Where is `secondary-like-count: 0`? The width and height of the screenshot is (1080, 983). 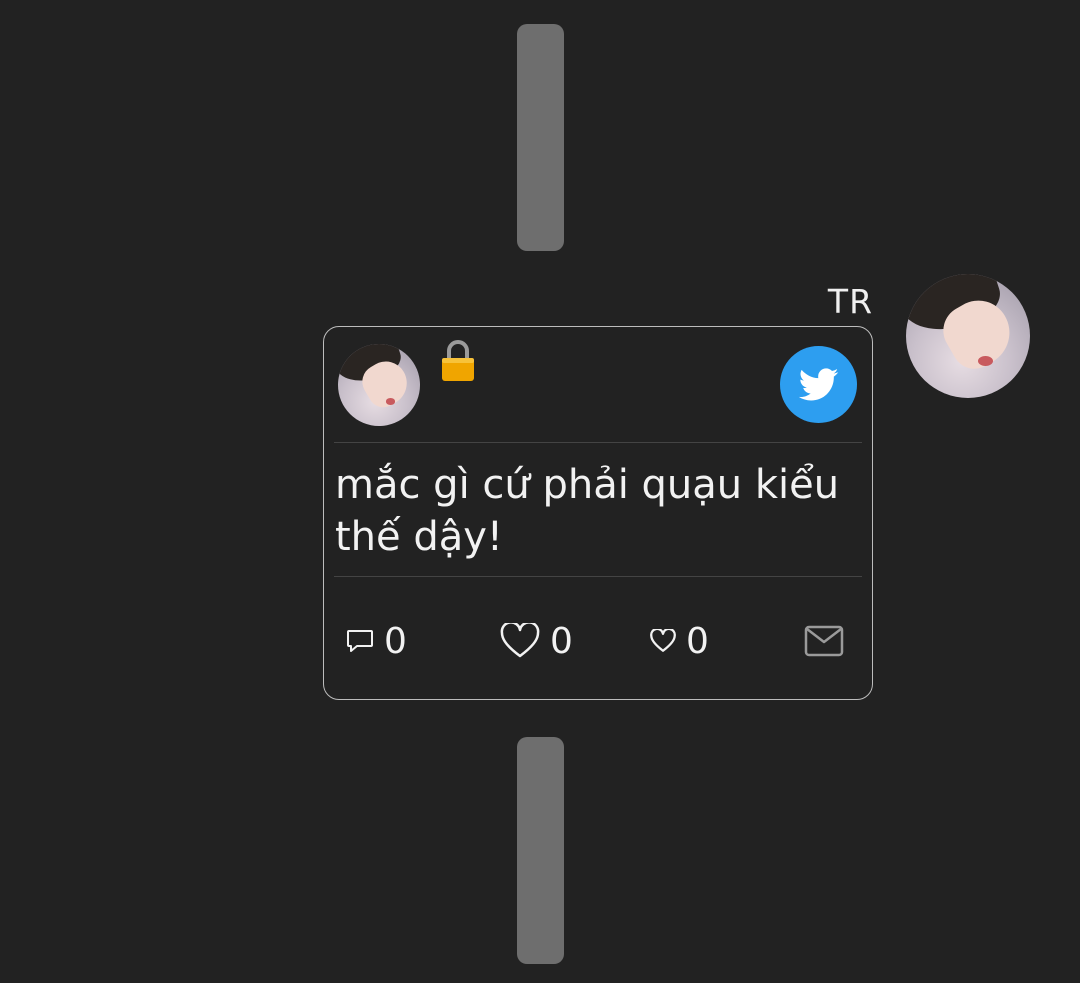 secondary-like-count: 0 is located at coordinates (697, 641).